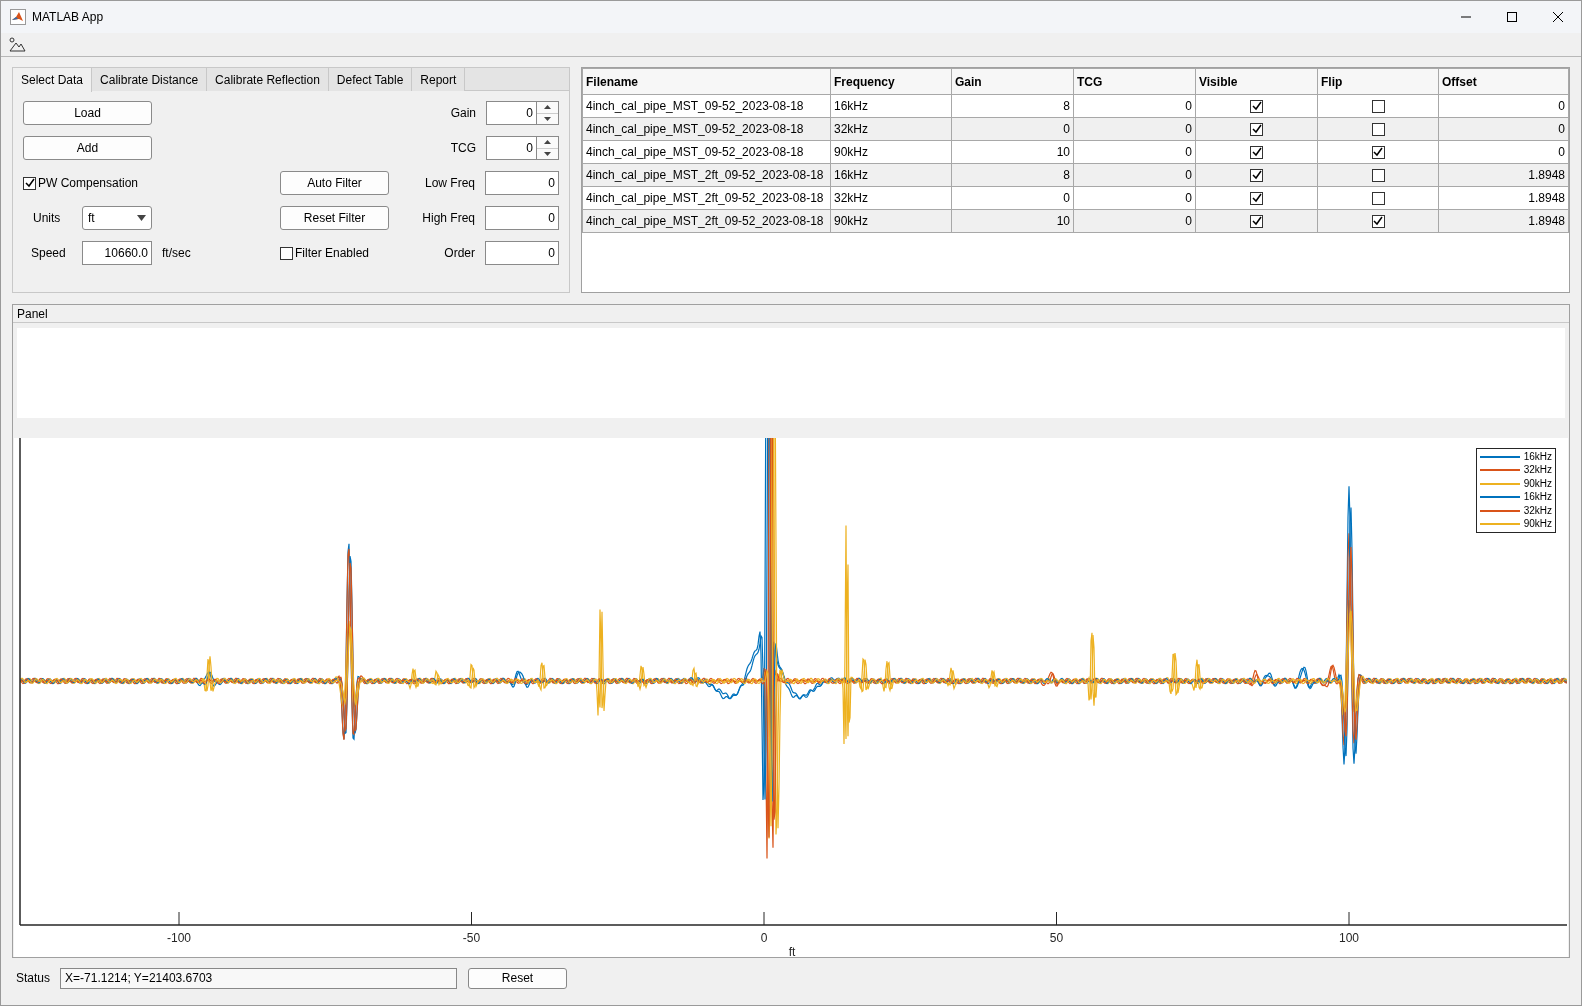  What do you see at coordinates (48, 253) in the screenshot?
I see `speed-label: Speed` at bounding box center [48, 253].